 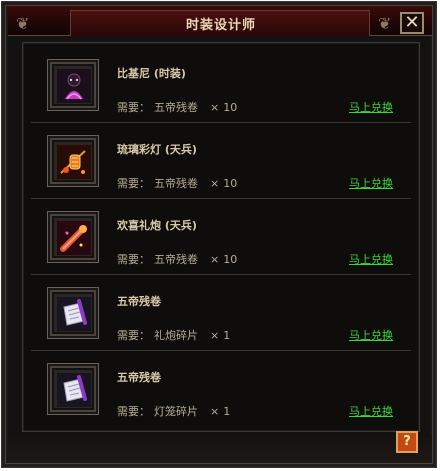 I want to click on ornament-left-icon: ❦, so click(x=23, y=23).